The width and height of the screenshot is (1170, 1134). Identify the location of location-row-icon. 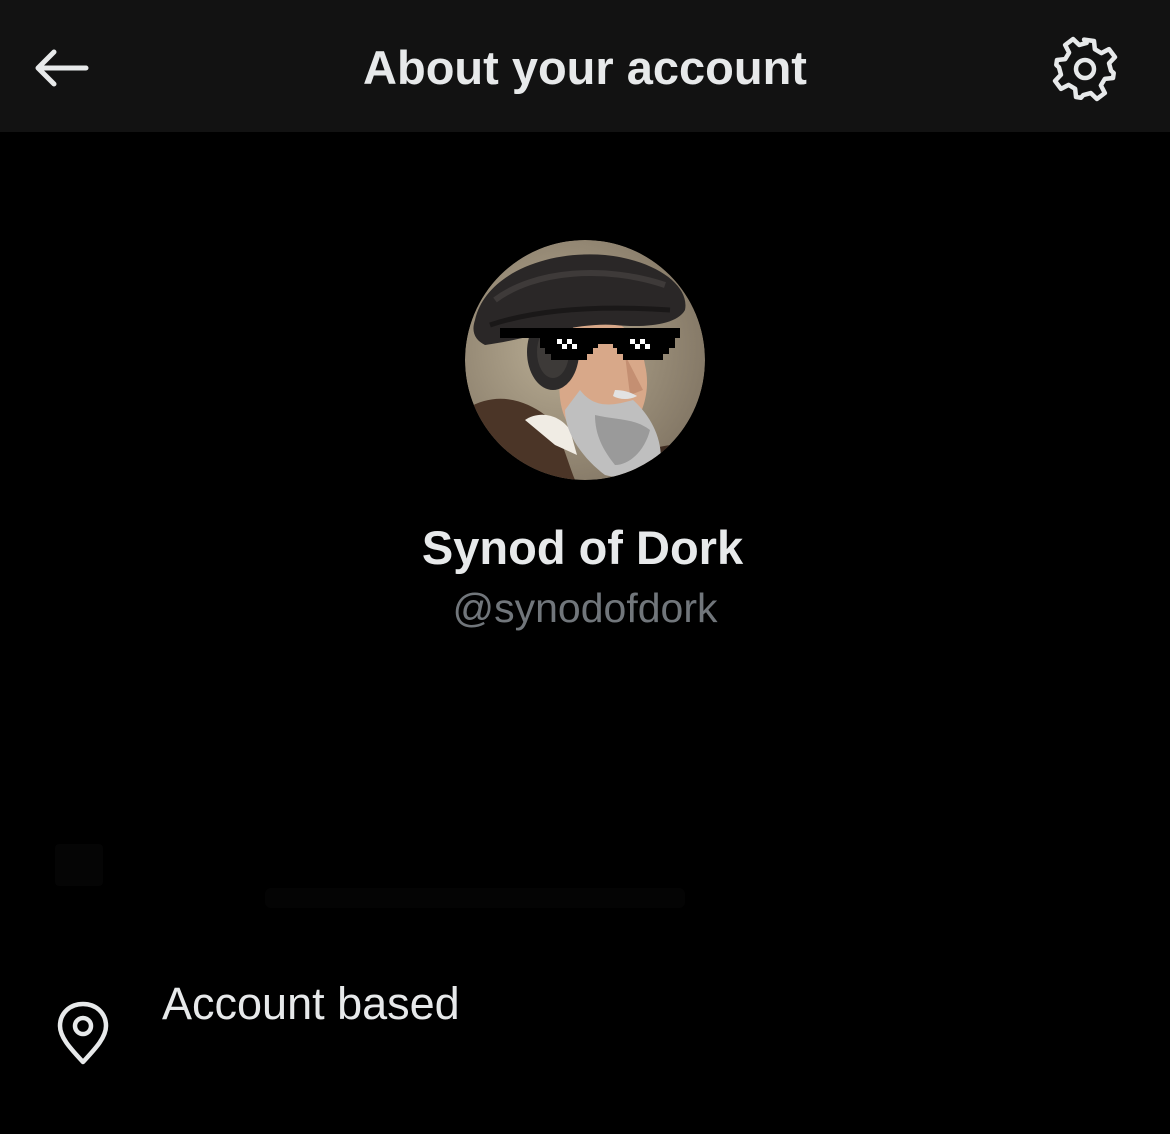
(83, 1033).